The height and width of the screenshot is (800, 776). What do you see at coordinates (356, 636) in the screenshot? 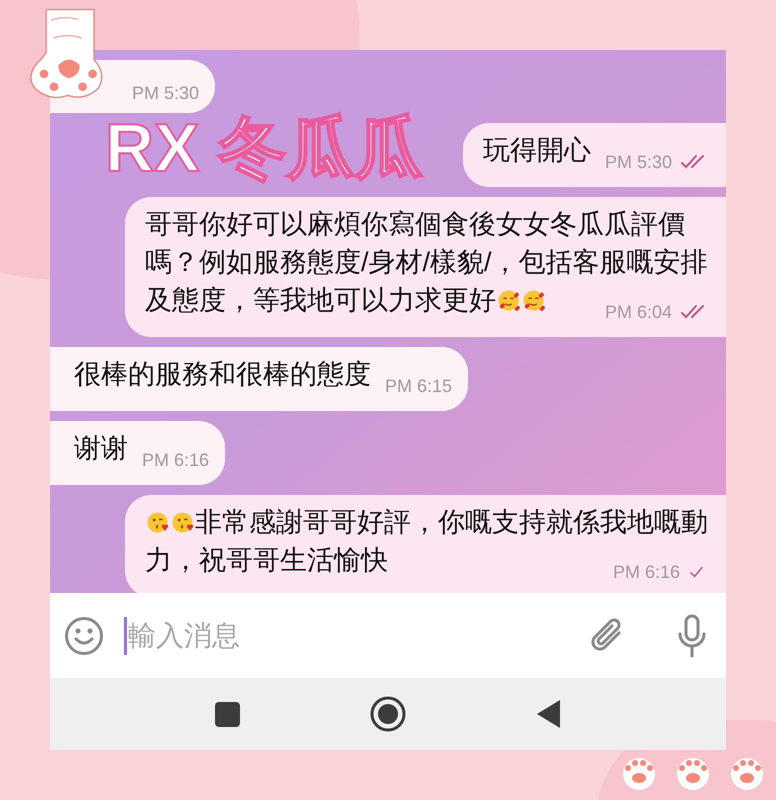
I see `message-input-field: 輸入消息` at bounding box center [356, 636].